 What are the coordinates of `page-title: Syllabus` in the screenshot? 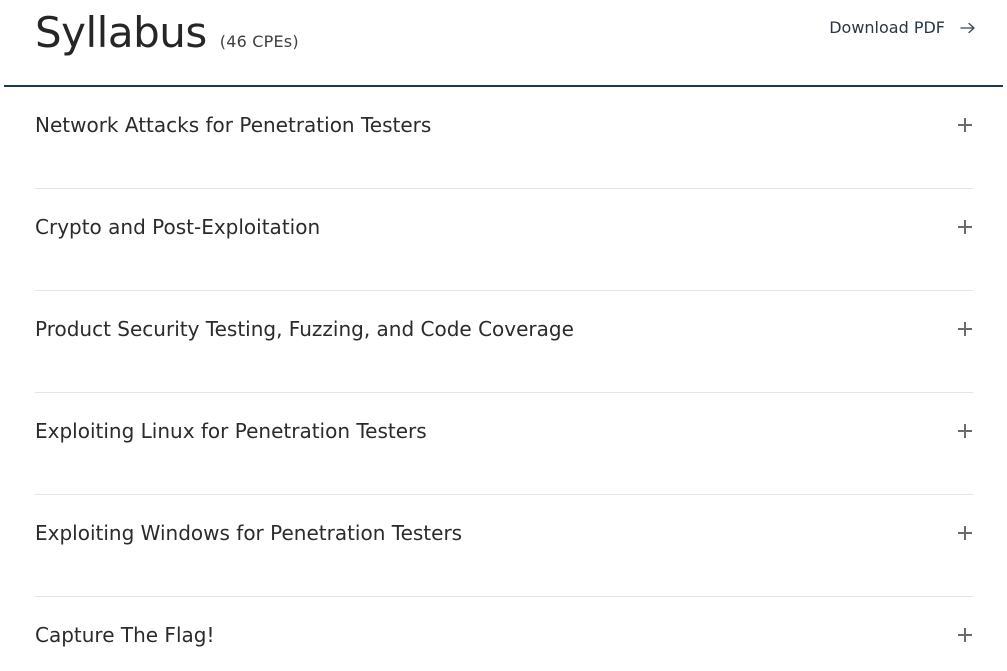 It's located at (121, 32).